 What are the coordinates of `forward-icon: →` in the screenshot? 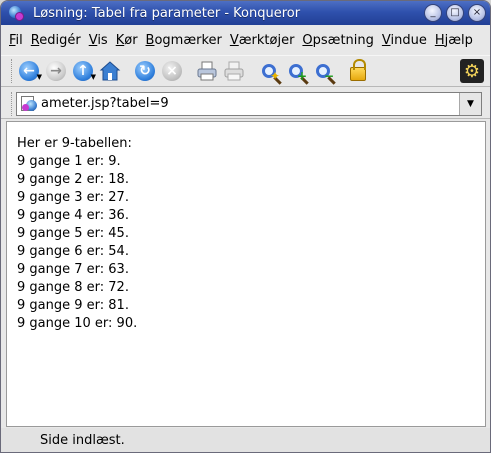 It's located at (56, 71).